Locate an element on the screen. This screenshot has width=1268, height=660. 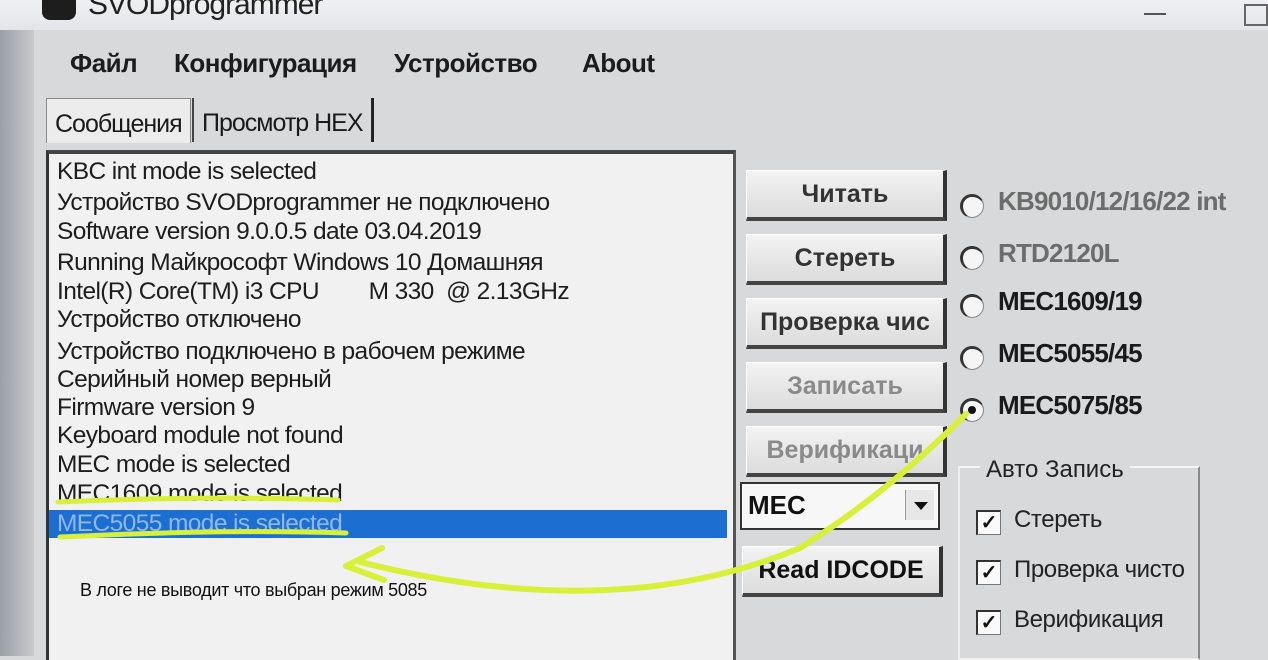
radio-dot-checked is located at coordinates (972, 410).